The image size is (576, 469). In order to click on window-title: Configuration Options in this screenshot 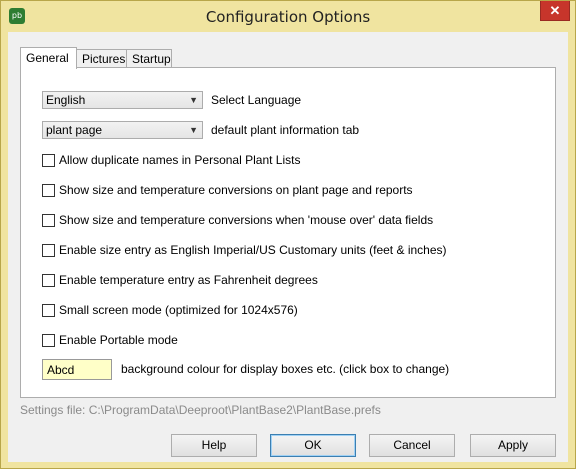, I will do `click(288, 17)`.